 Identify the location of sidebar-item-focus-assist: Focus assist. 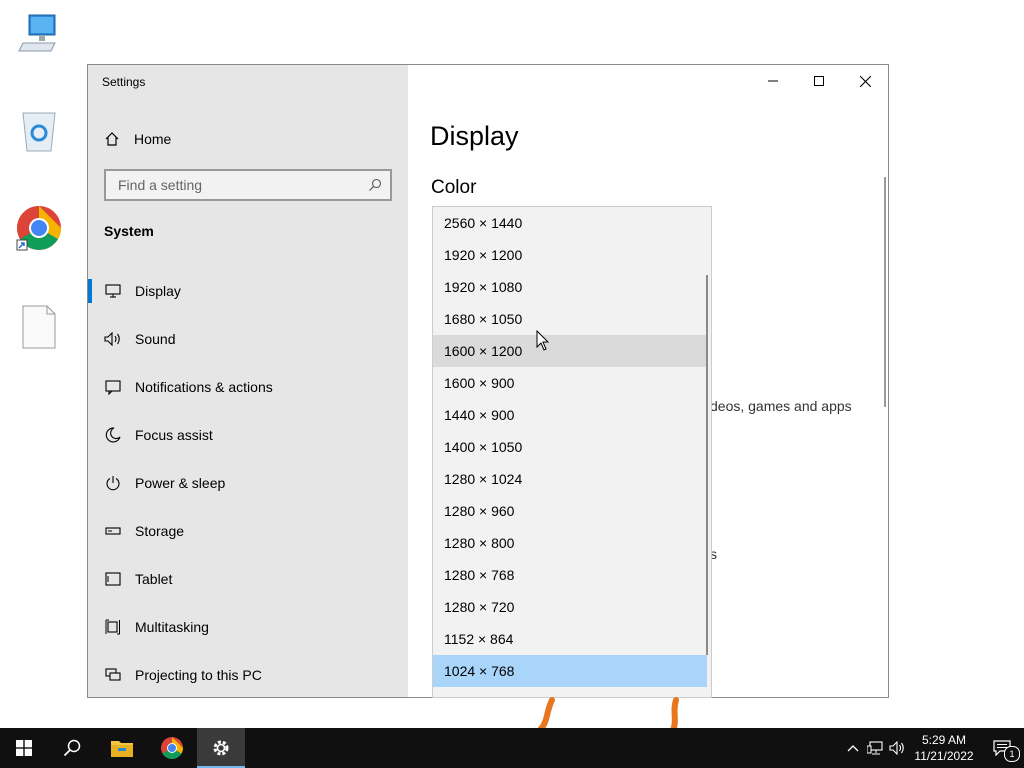
(248, 435).